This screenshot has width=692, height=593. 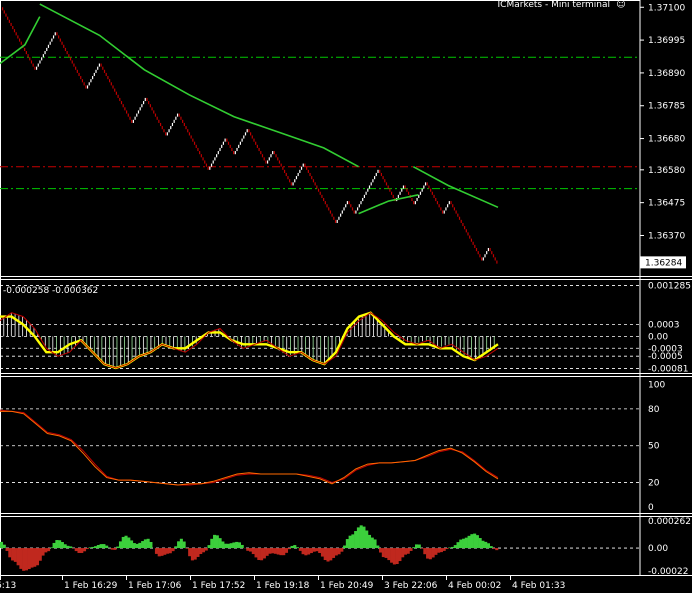 I want to click on x-tick-label: 6:13, so click(x=8, y=586).